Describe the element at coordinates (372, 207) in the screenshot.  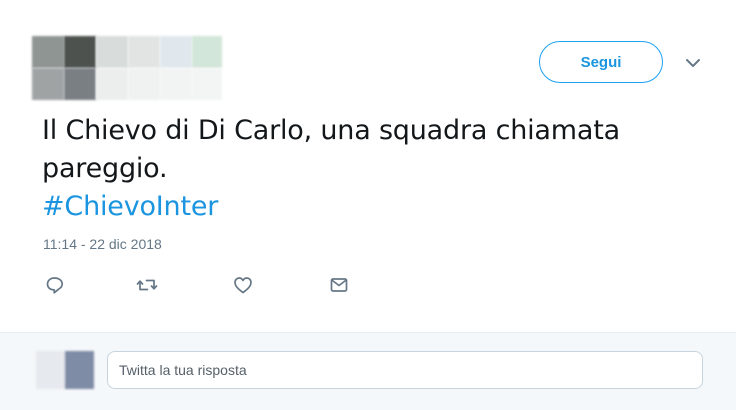
I see `hashtag-link: #ChievoInter` at that location.